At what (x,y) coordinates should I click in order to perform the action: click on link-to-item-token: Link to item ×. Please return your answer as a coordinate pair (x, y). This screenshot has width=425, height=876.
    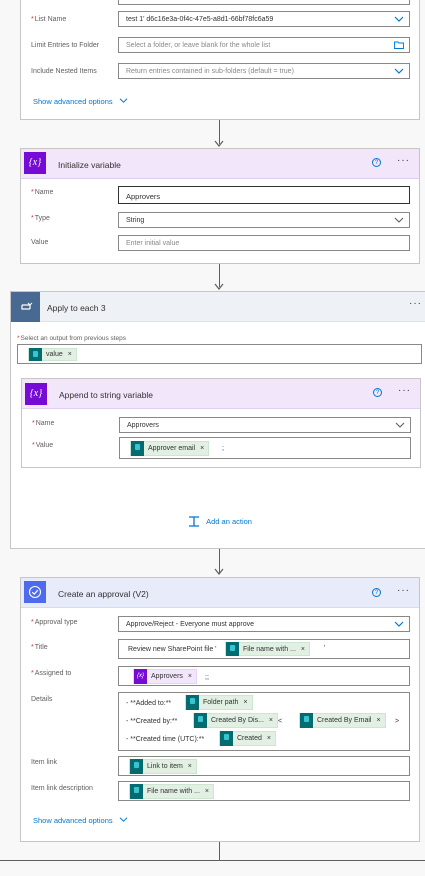
    Looking at the image, I should click on (163, 766).